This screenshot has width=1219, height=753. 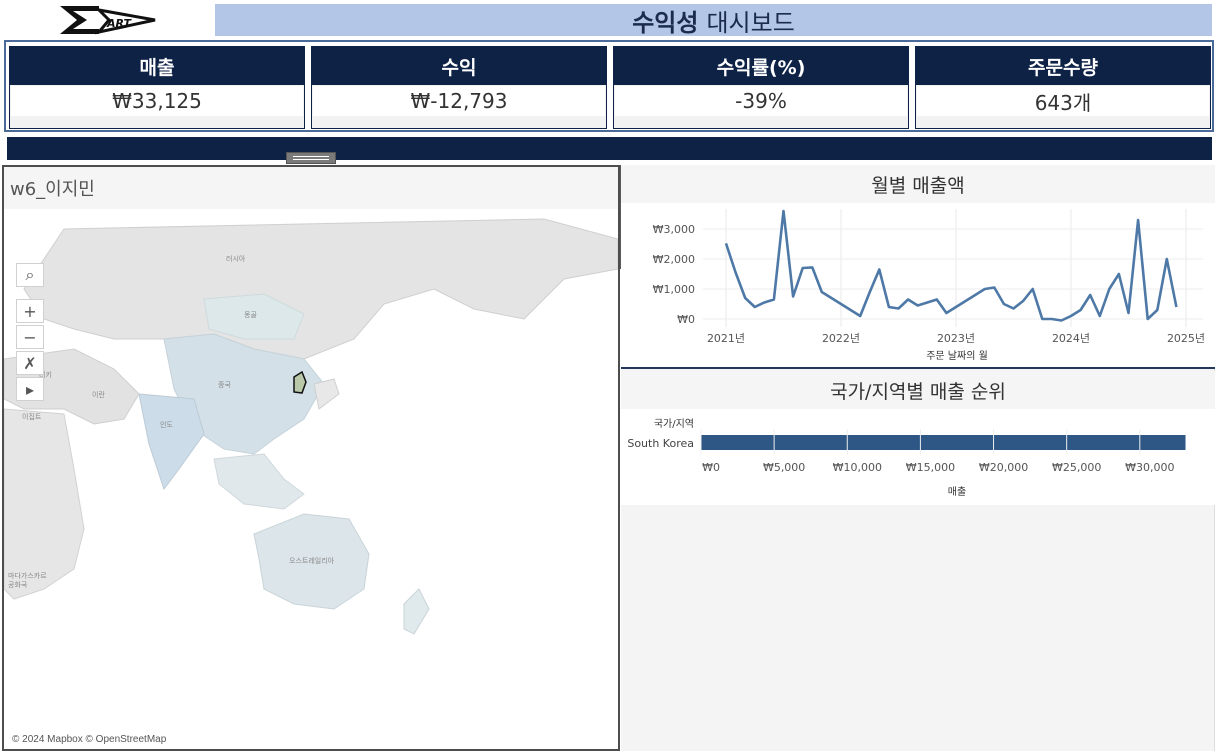 I want to click on map-attribution: © 2024 Mapbox © OpenStreetMap, so click(x=89, y=739).